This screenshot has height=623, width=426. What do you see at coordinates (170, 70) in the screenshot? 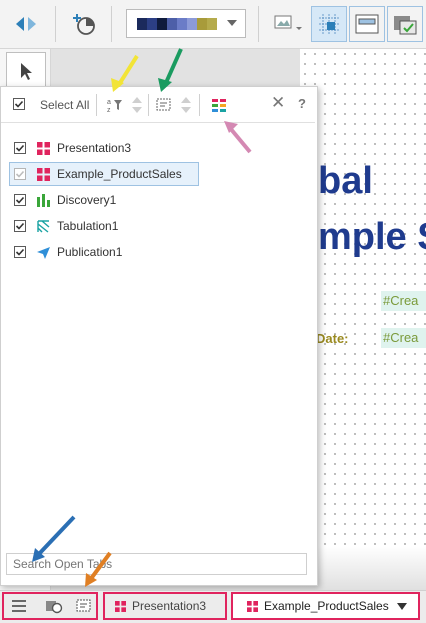
I see `green-arrow` at bounding box center [170, 70].